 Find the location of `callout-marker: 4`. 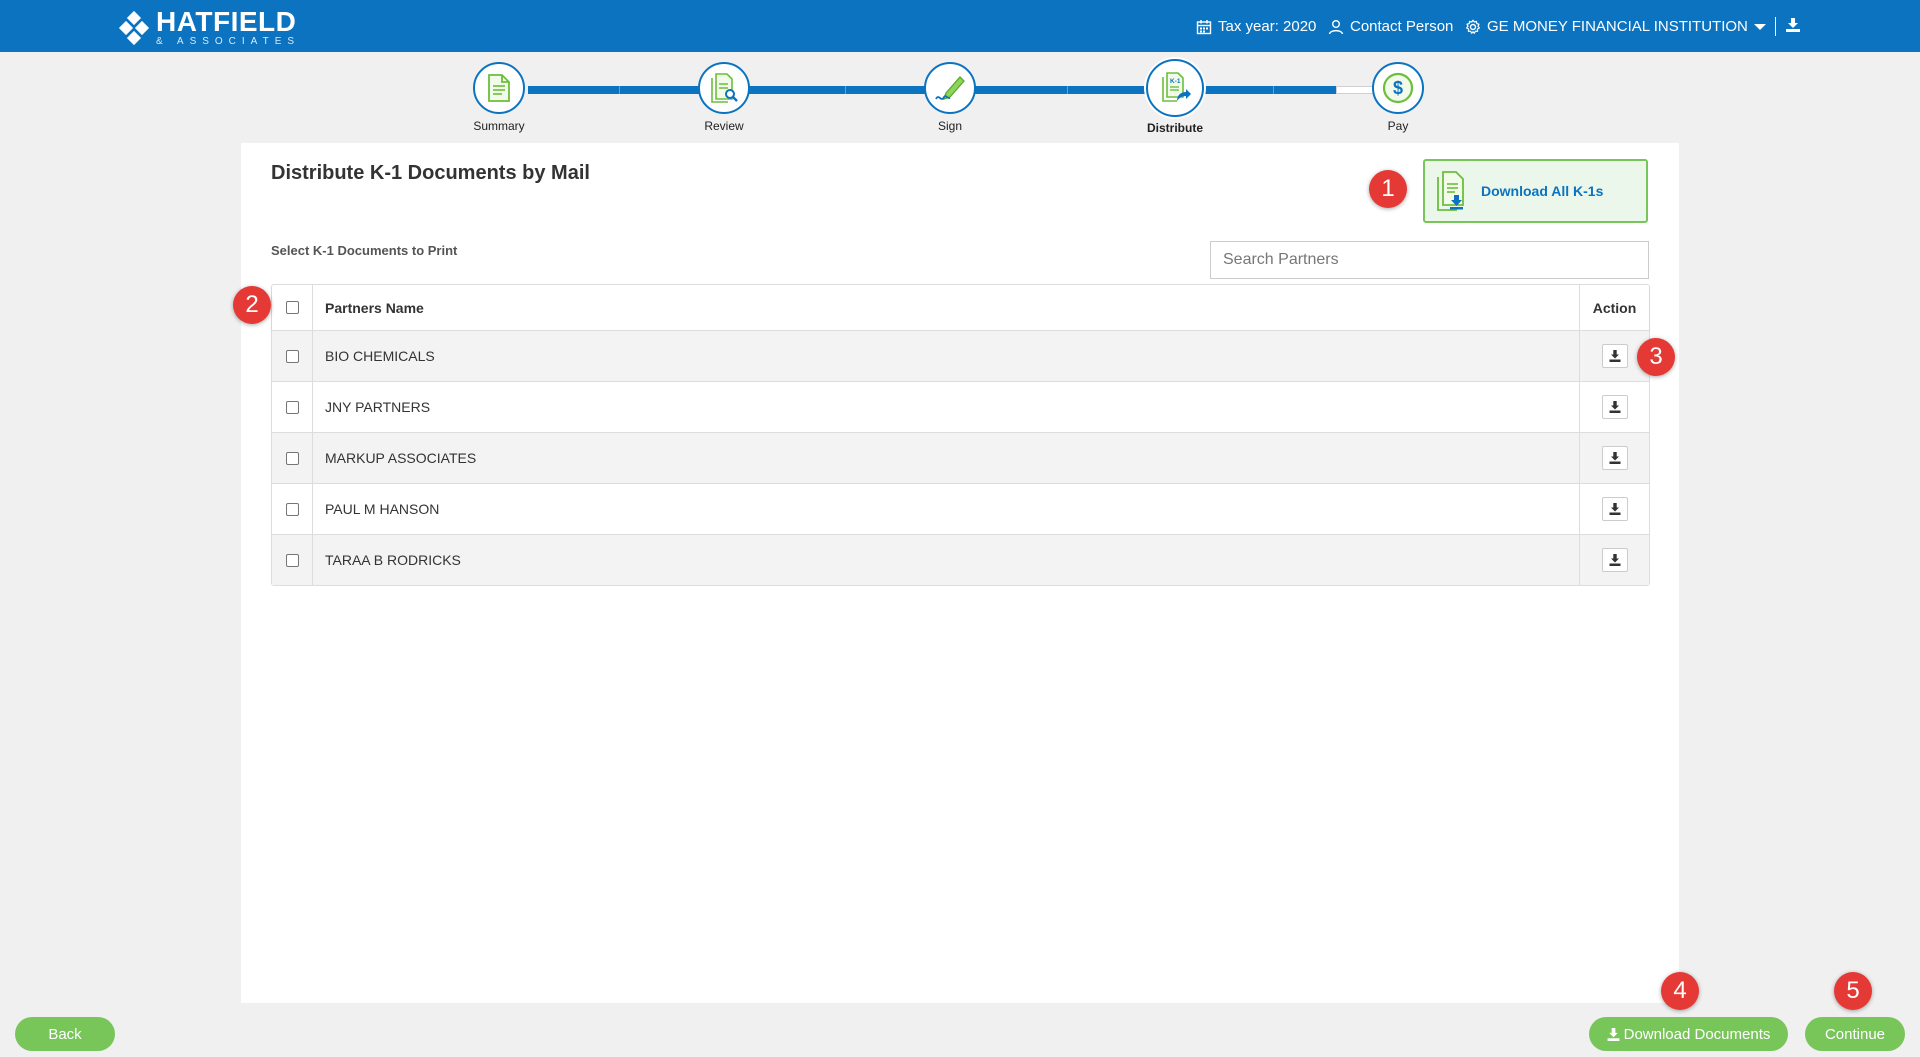

callout-marker: 4 is located at coordinates (1680, 991).